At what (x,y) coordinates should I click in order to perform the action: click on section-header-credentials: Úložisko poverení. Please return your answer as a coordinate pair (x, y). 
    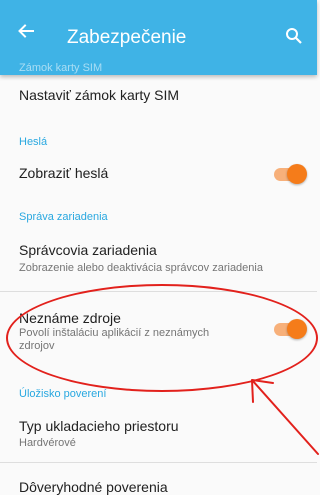
    Looking at the image, I should click on (63, 394).